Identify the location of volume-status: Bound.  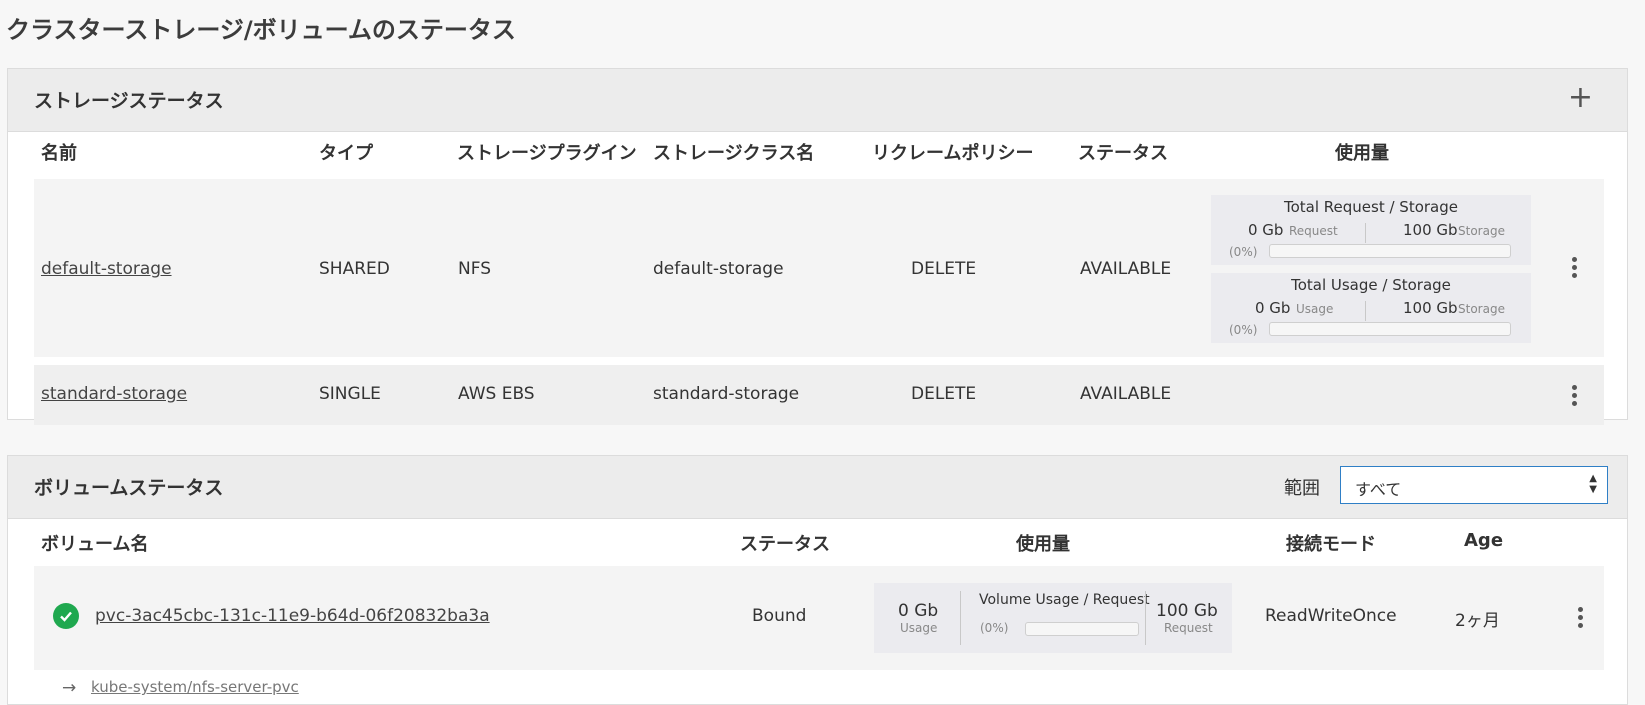
(779, 616).